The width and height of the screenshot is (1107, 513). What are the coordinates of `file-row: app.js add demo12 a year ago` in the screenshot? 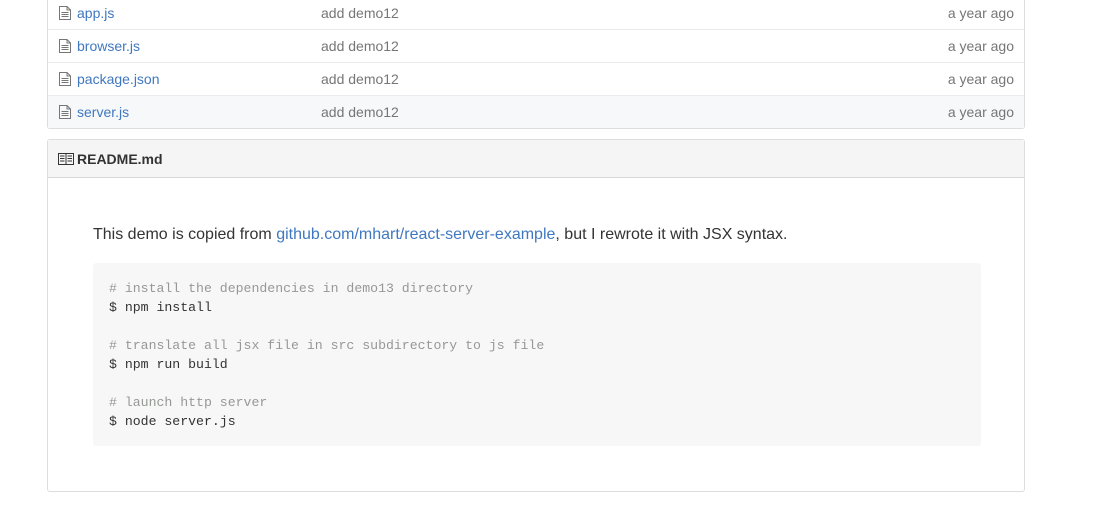 It's located at (536, 14).